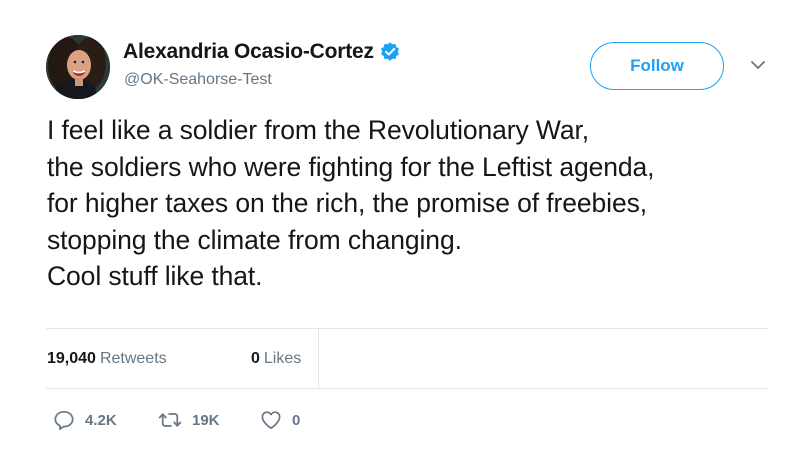 The height and width of the screenshot is (469, 800). What do you see at coordinates (282, 358) in the screenshot?
I see `likes-label: Likes` at bounding box center [282, 358].